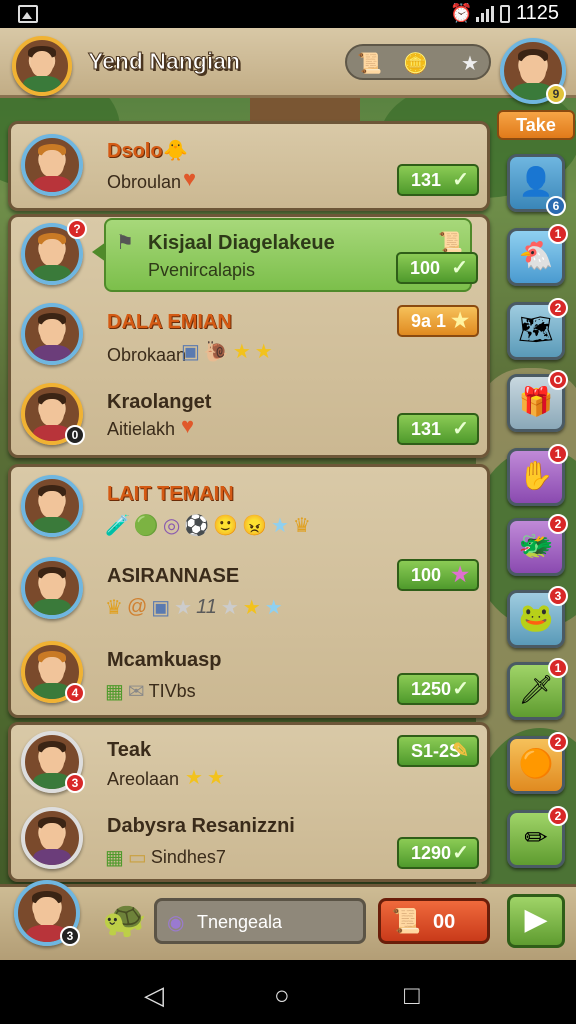  Describe the element at coordinates (136, 692) in the screenshot. I see `envelope-icon: ✉` at that location.